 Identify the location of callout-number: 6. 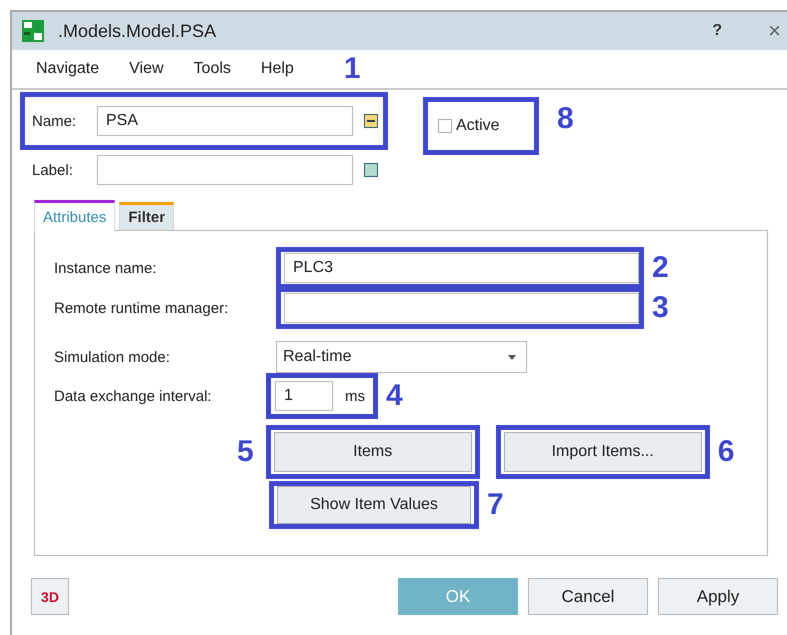
(726, 452).